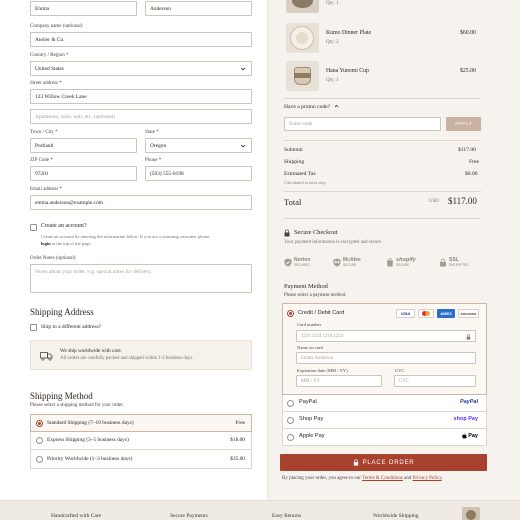 This screenshot has width=520, height=520. I want to click on company-input: Atelier & Co., so click(141, 39).